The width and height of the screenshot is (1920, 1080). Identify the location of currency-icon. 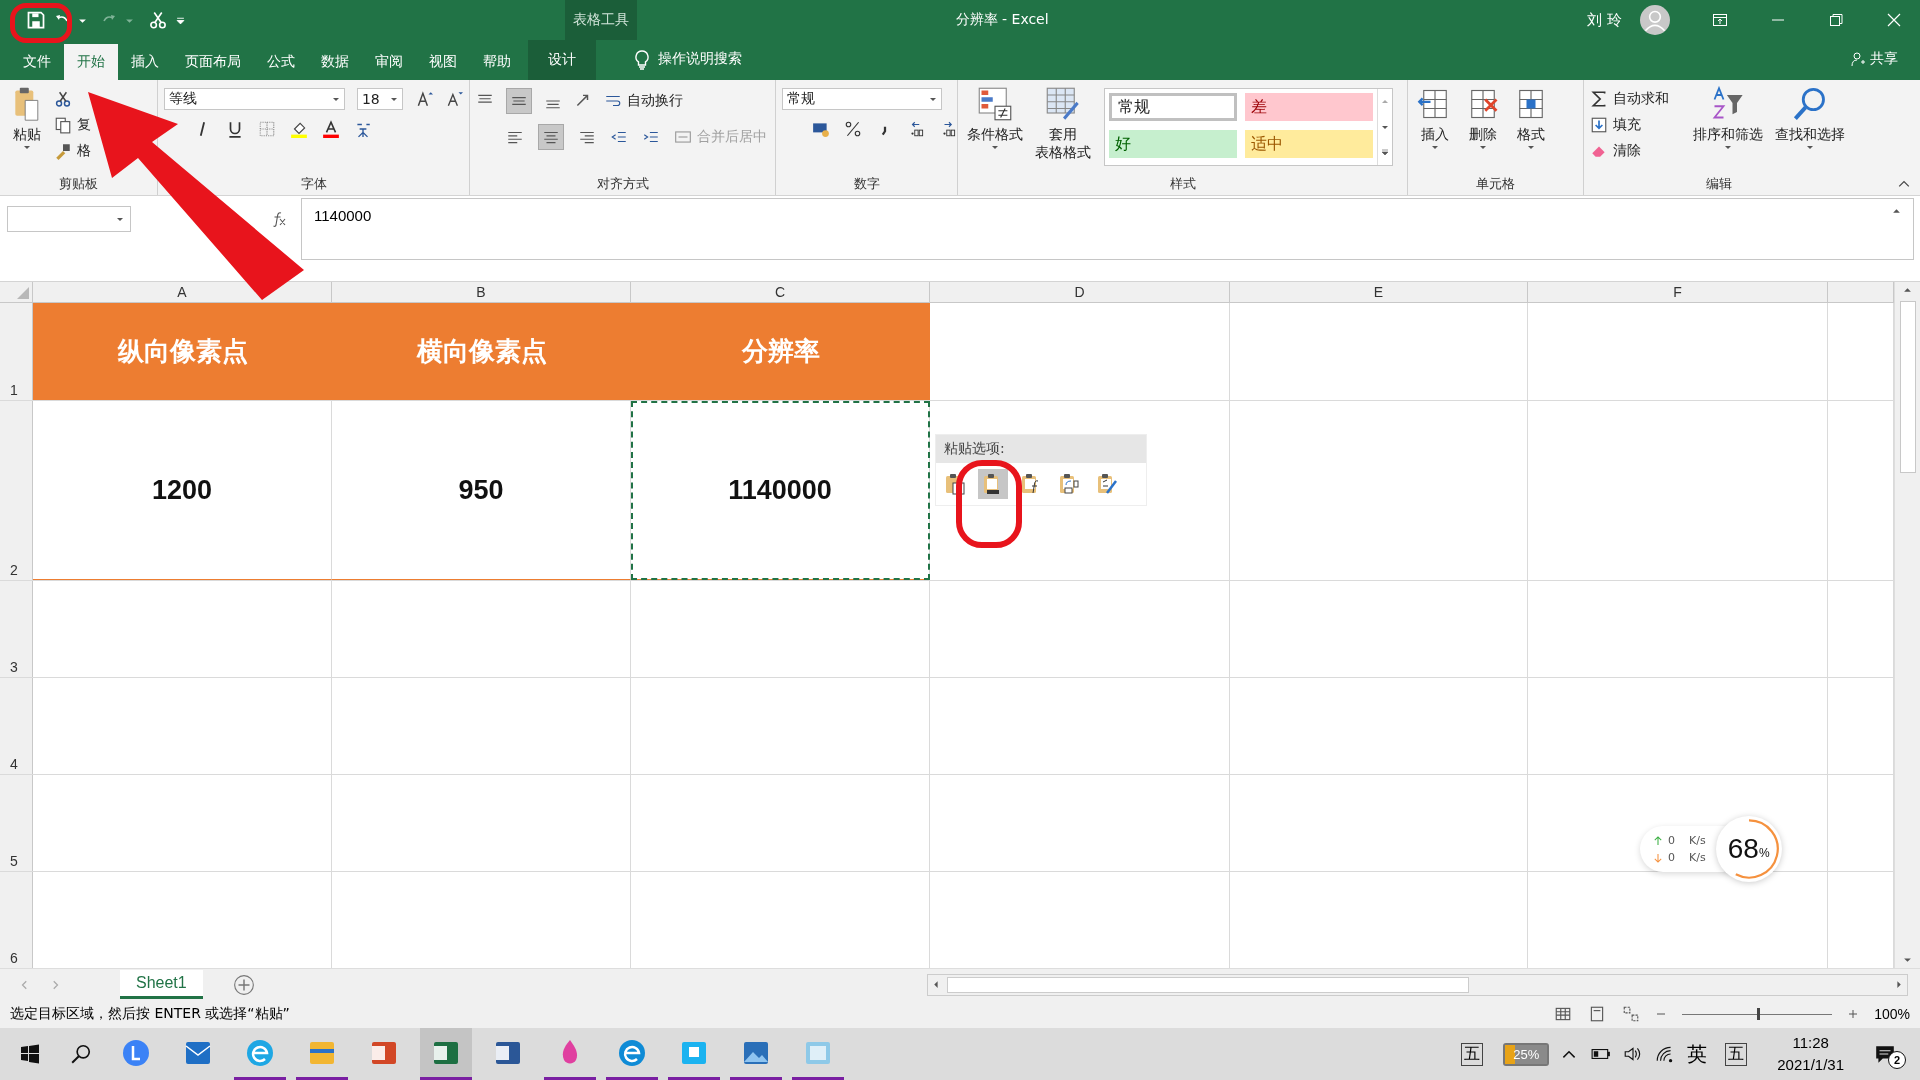
(821, 129).